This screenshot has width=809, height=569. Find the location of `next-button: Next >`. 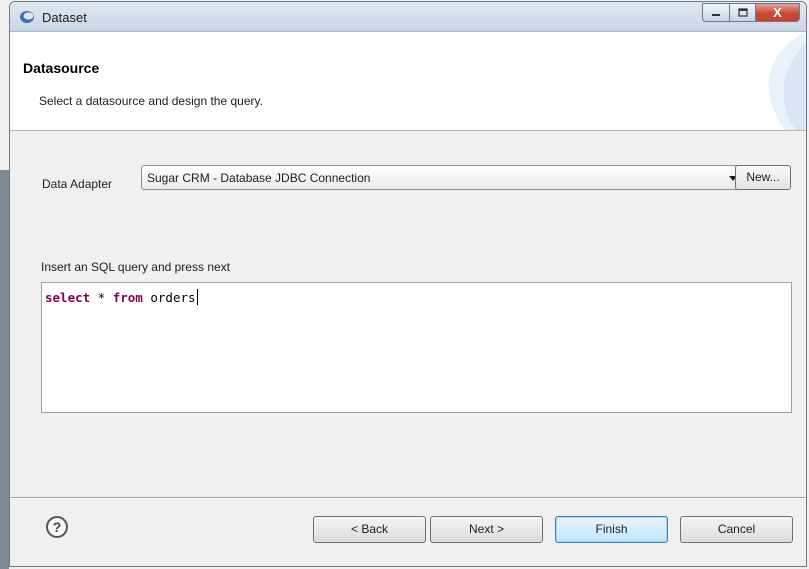

next-button: Next > is located at coordinates (486, 529).